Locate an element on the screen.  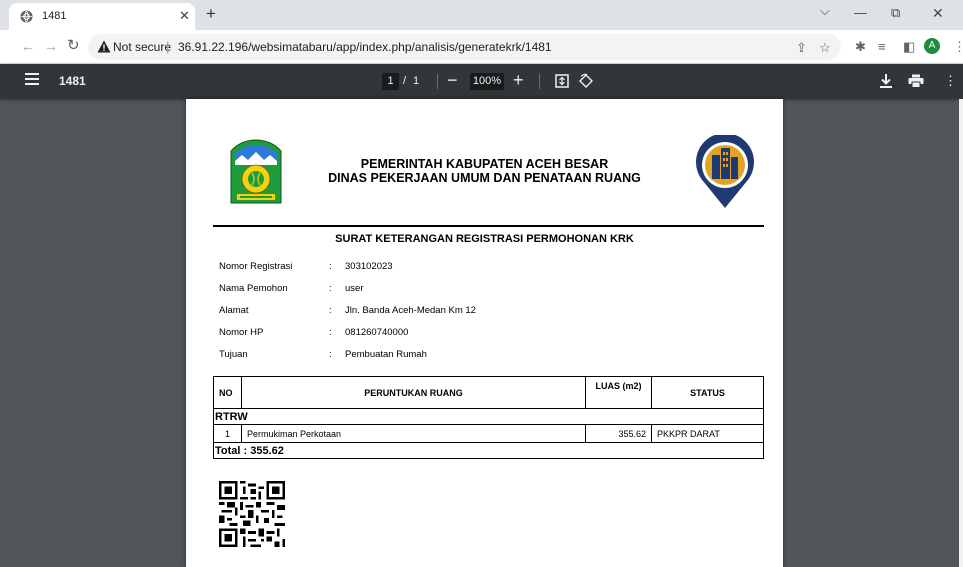
cell-status: PKKPR DARAT is located at coordinates (707, 433).